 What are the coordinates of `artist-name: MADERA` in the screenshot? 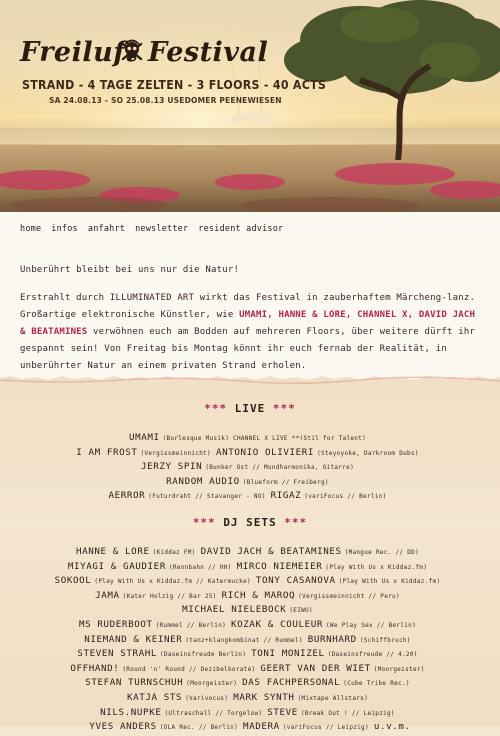 It's located at (261, 727).